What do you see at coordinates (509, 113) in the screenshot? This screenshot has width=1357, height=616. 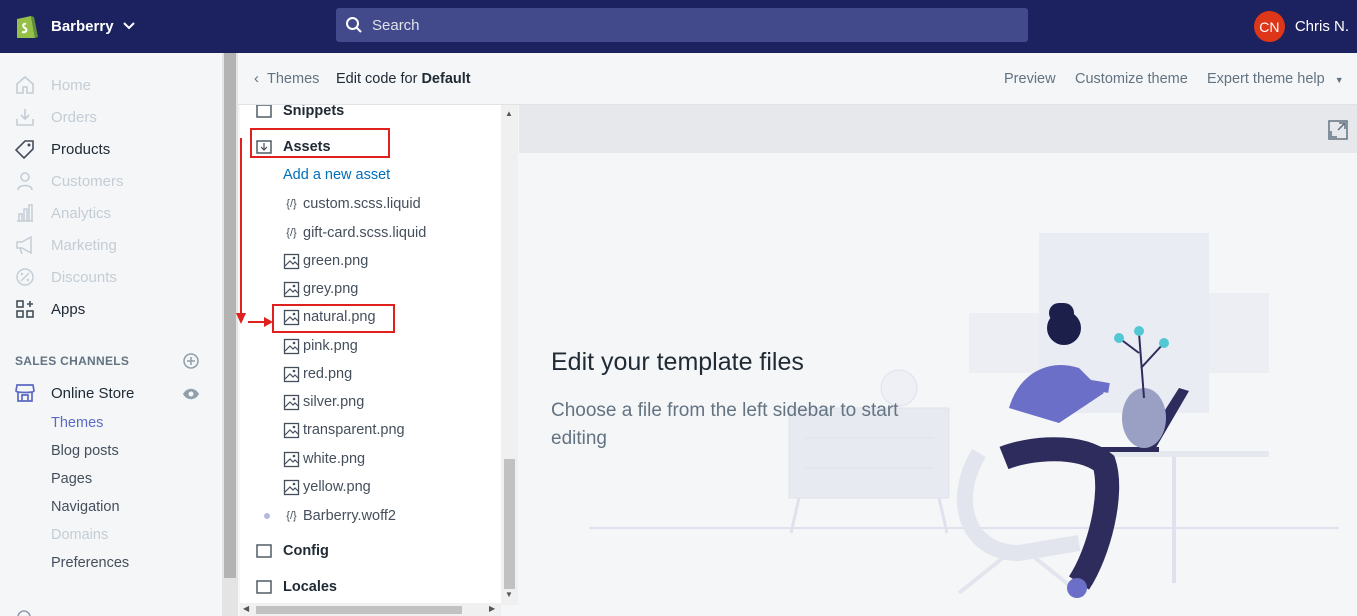 I see `scroll-up-icon: ▲` at bounding box center [509, 113].